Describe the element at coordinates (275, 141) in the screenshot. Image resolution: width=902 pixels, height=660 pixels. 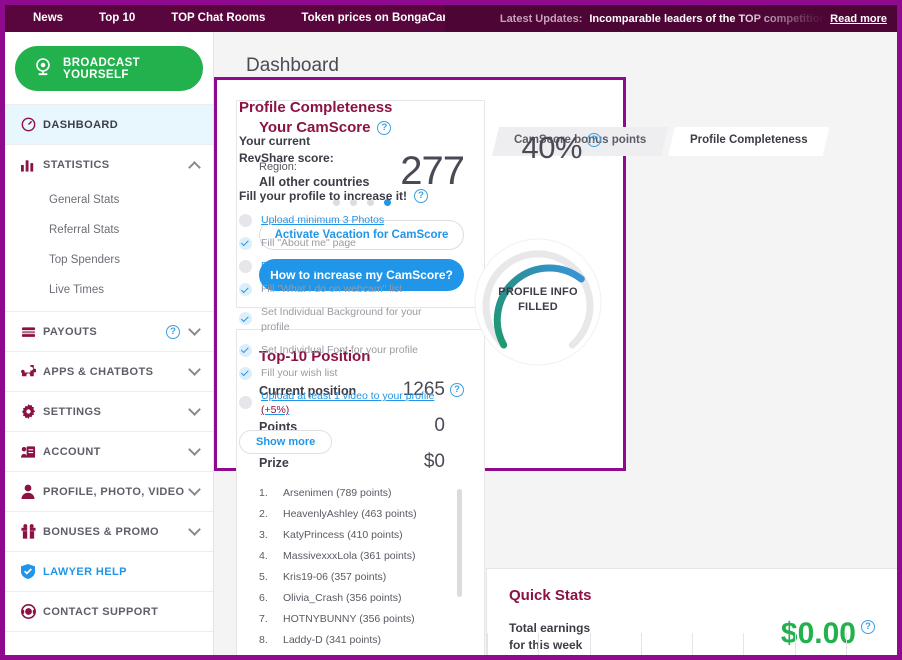
I see `revshare-score-label-line1: Your current` at that location.